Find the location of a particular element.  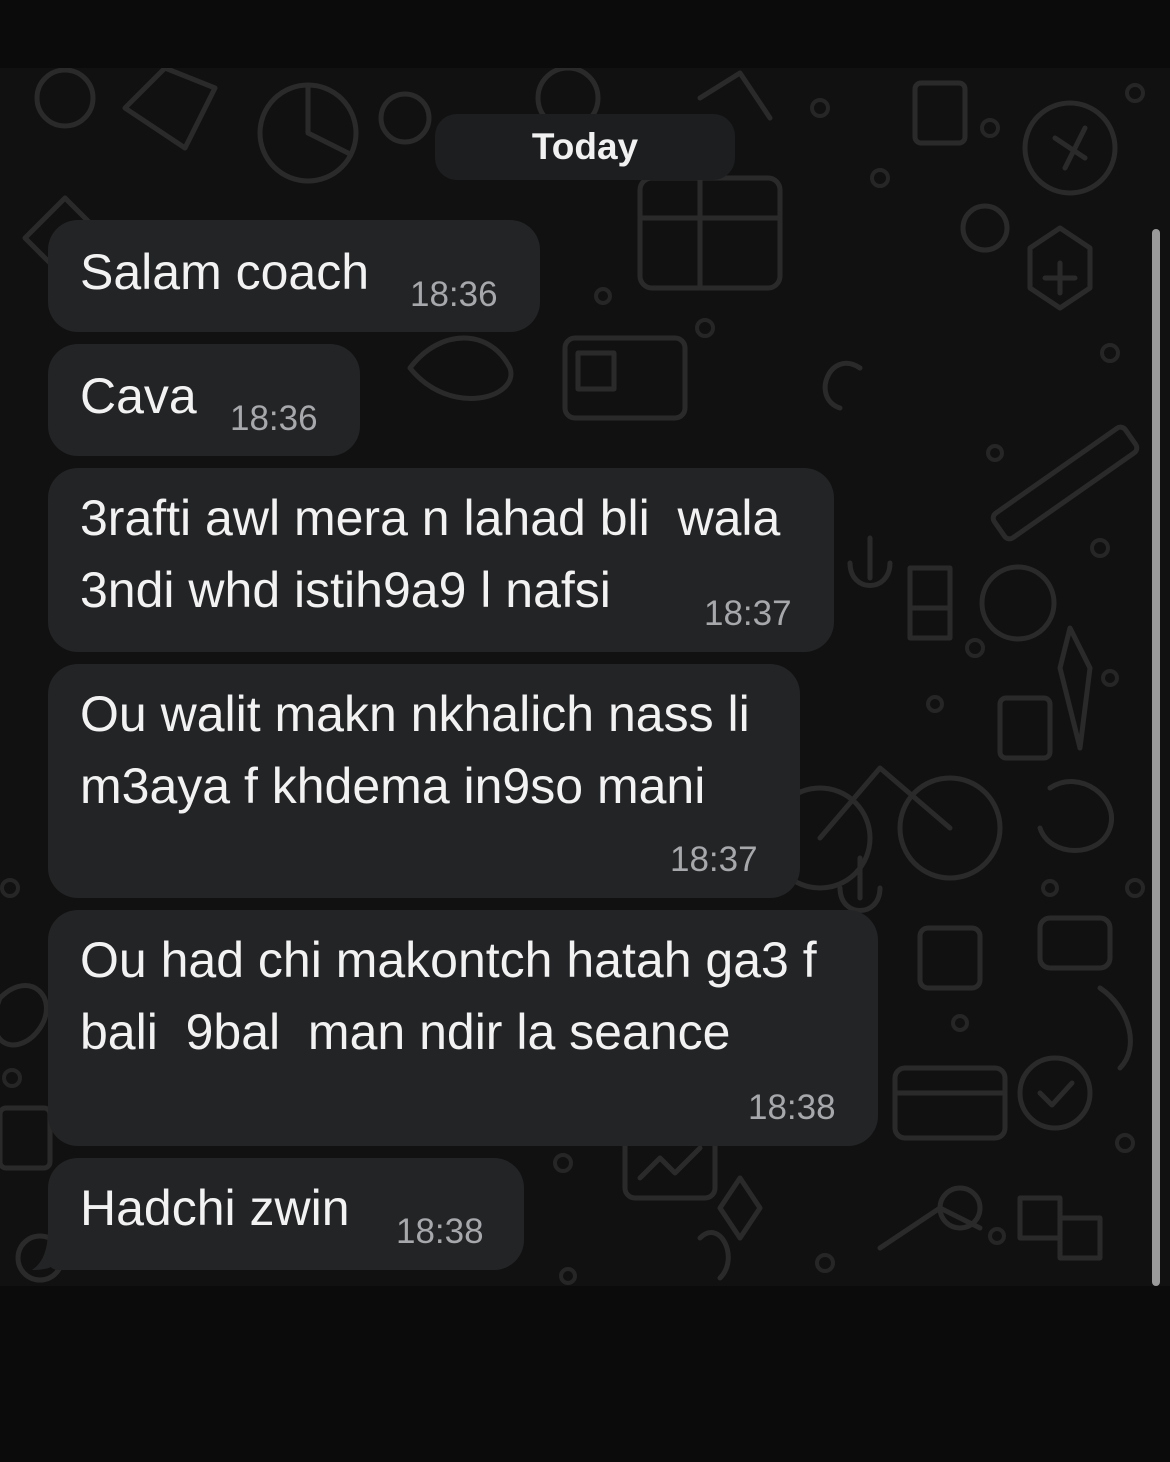

scrollbar is located at coordinates (1156, 757).